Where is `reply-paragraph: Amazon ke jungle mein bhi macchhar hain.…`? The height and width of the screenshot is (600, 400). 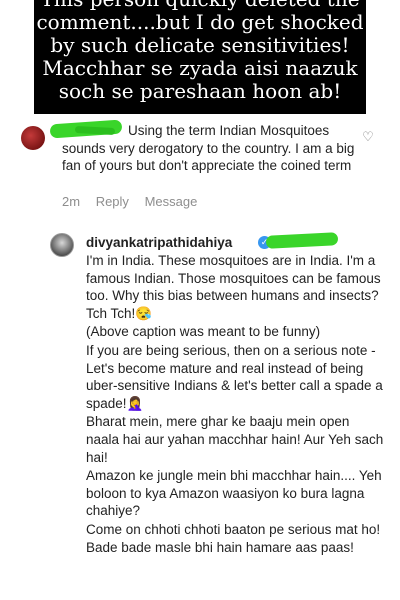
reply-paragraph: Amazon ke jungle mein bhi macchhar hain.… is located at coordinates (234, 493).